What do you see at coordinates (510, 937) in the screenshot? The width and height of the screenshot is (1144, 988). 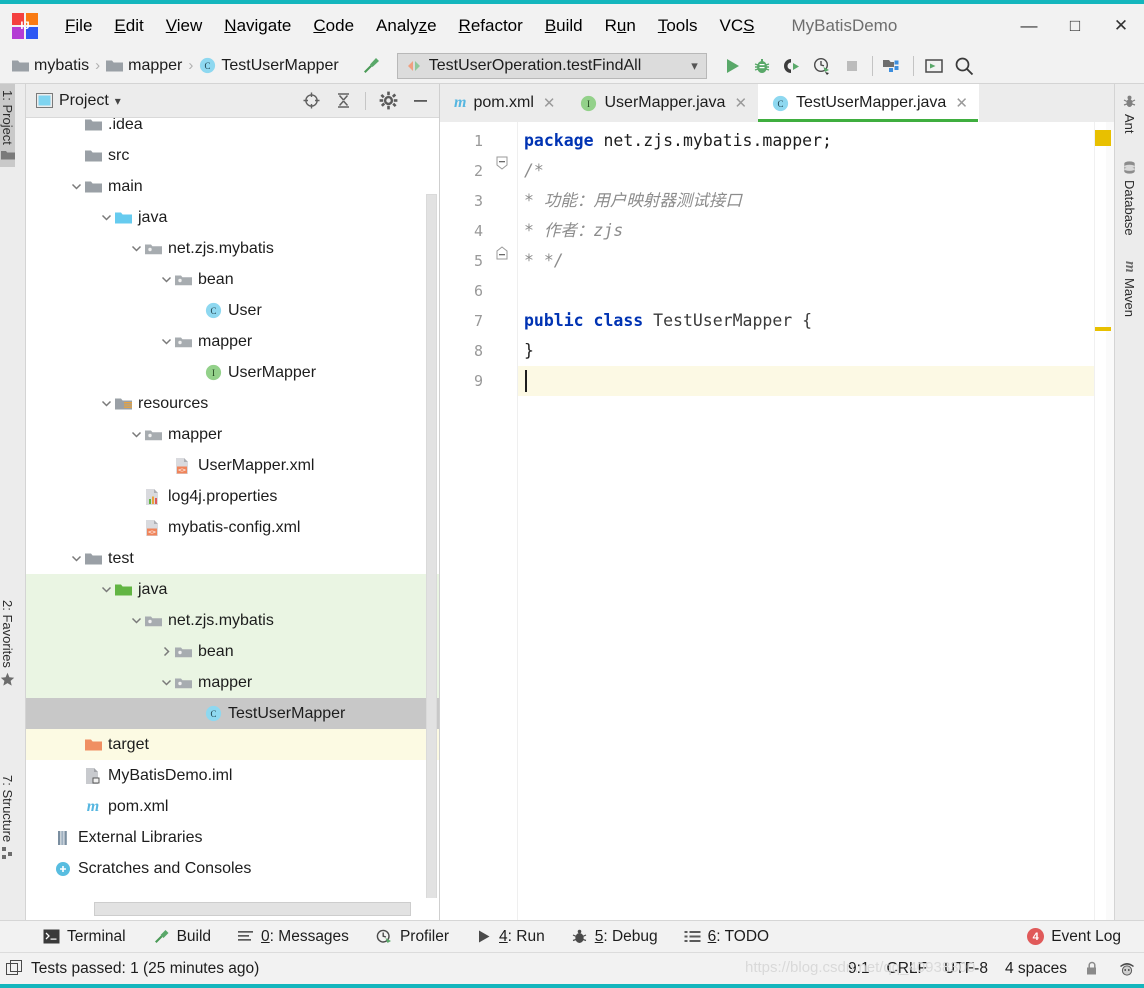 I see `bottom-tool-4-run: 4: Run` at bounding box center [510, 937].